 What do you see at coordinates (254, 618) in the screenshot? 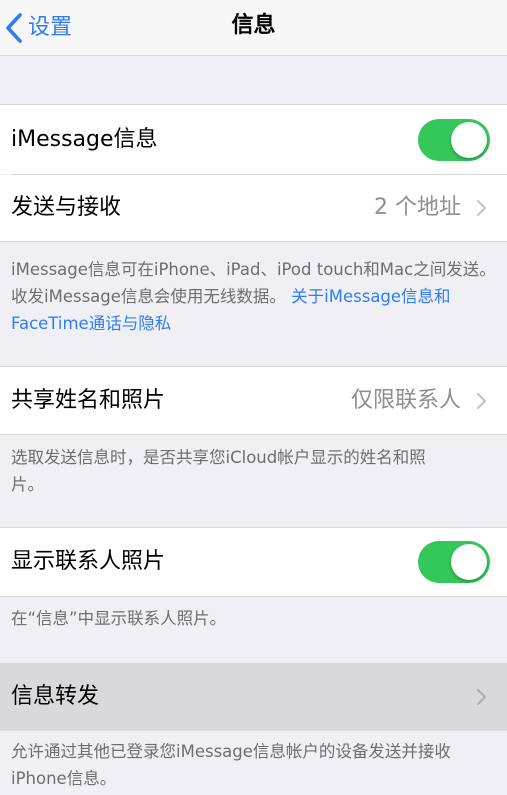
I see `contact-photos-footer: 在“信息”中显示联系人照片。` at bounding box center [254, 618].